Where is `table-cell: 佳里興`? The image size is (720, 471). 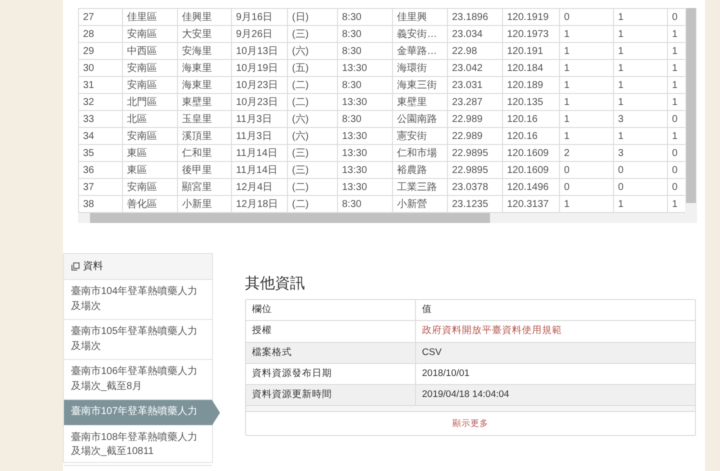
table-cell: 佳里興 is located at coordinates (420, 17).